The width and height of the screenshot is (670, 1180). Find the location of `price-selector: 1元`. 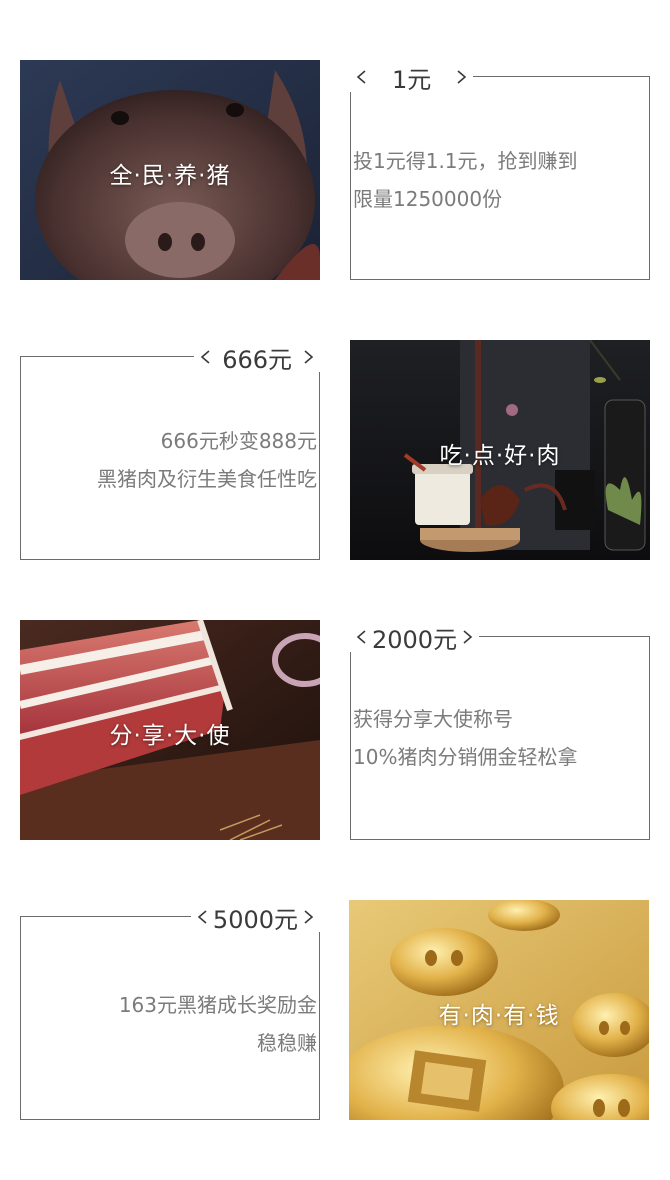

price-selector: 1元 is located at coordinates (412, 78).